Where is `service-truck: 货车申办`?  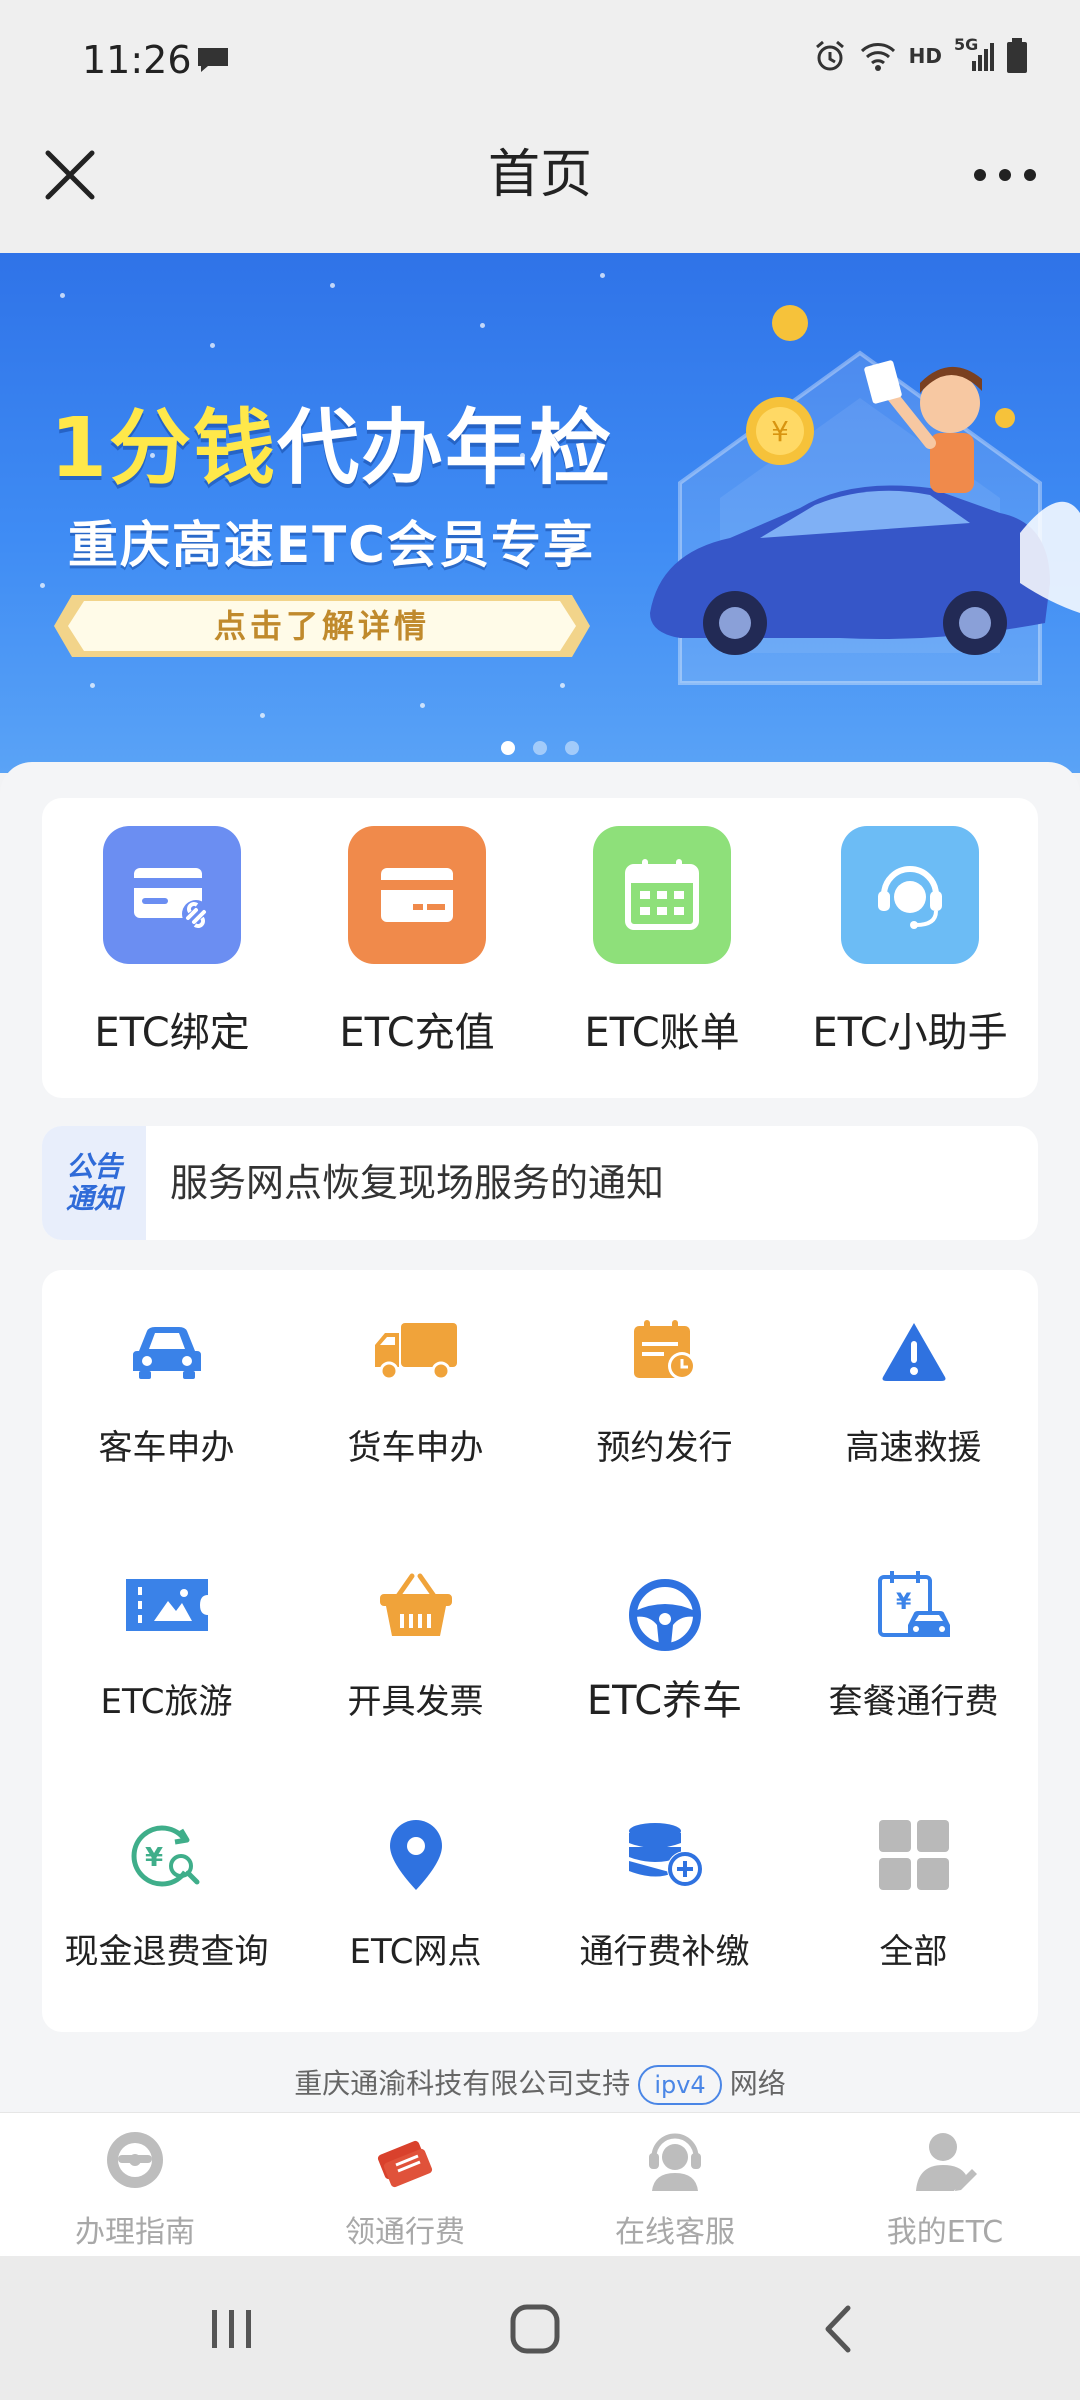
service-truck: 货车申办 is located at coordinates (415, 1387).